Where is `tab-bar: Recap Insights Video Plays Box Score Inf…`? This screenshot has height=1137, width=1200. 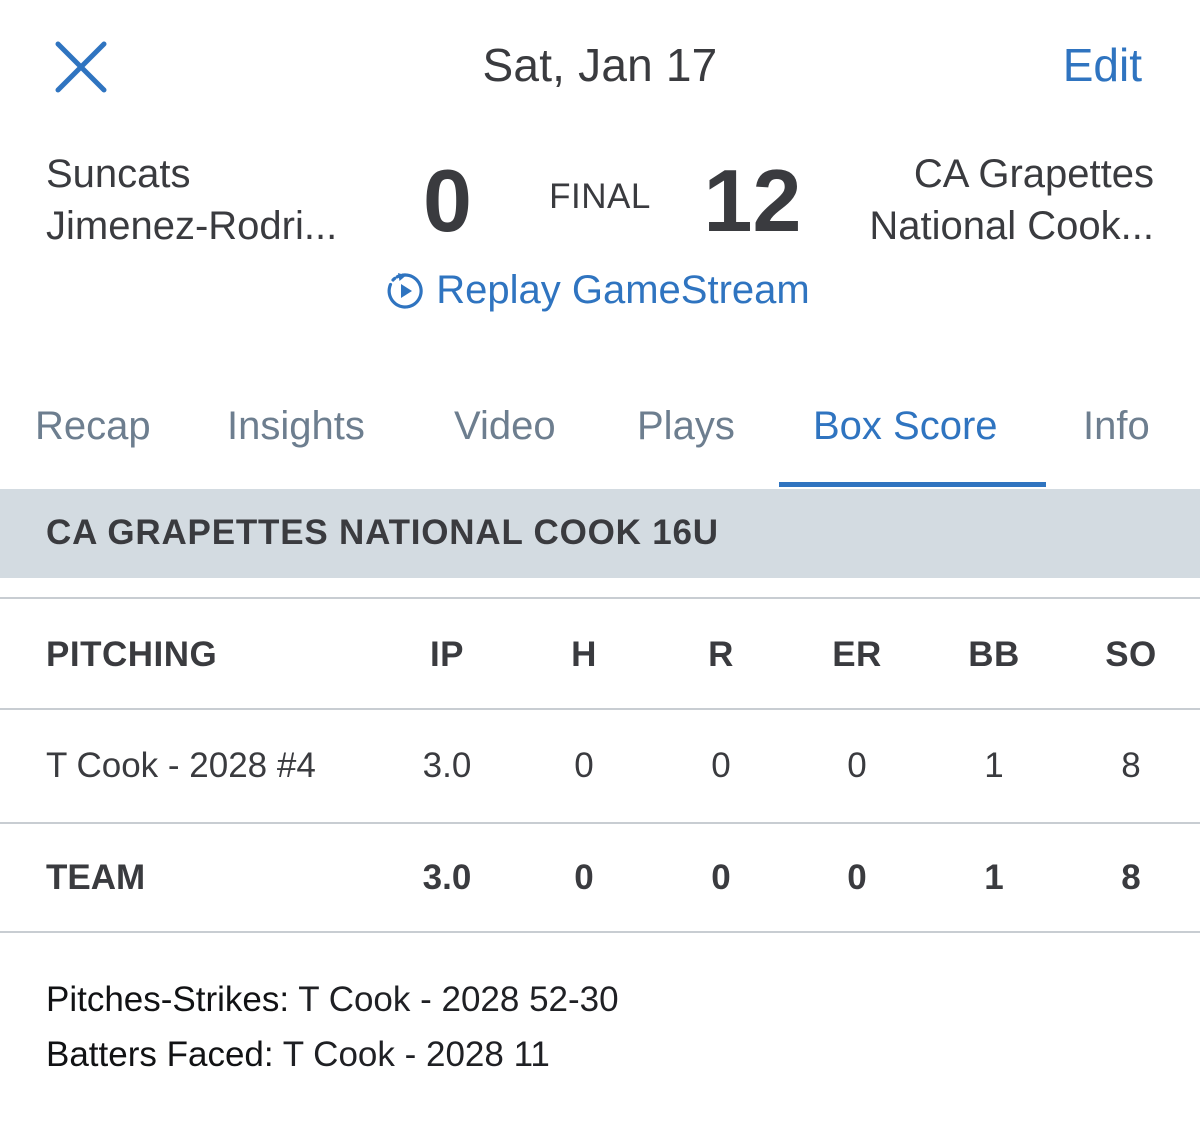
tab-bar: Recap Insights Video Plays Box Score Inf… is located at coordinates (600, 444).